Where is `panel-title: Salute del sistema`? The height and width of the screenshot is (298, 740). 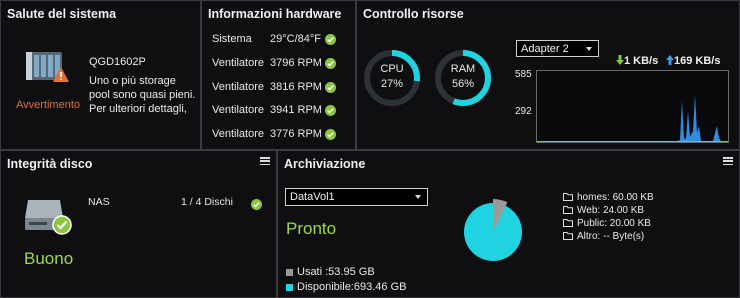
panel-title: Salute del sistema is located at coordinates (62, 14).